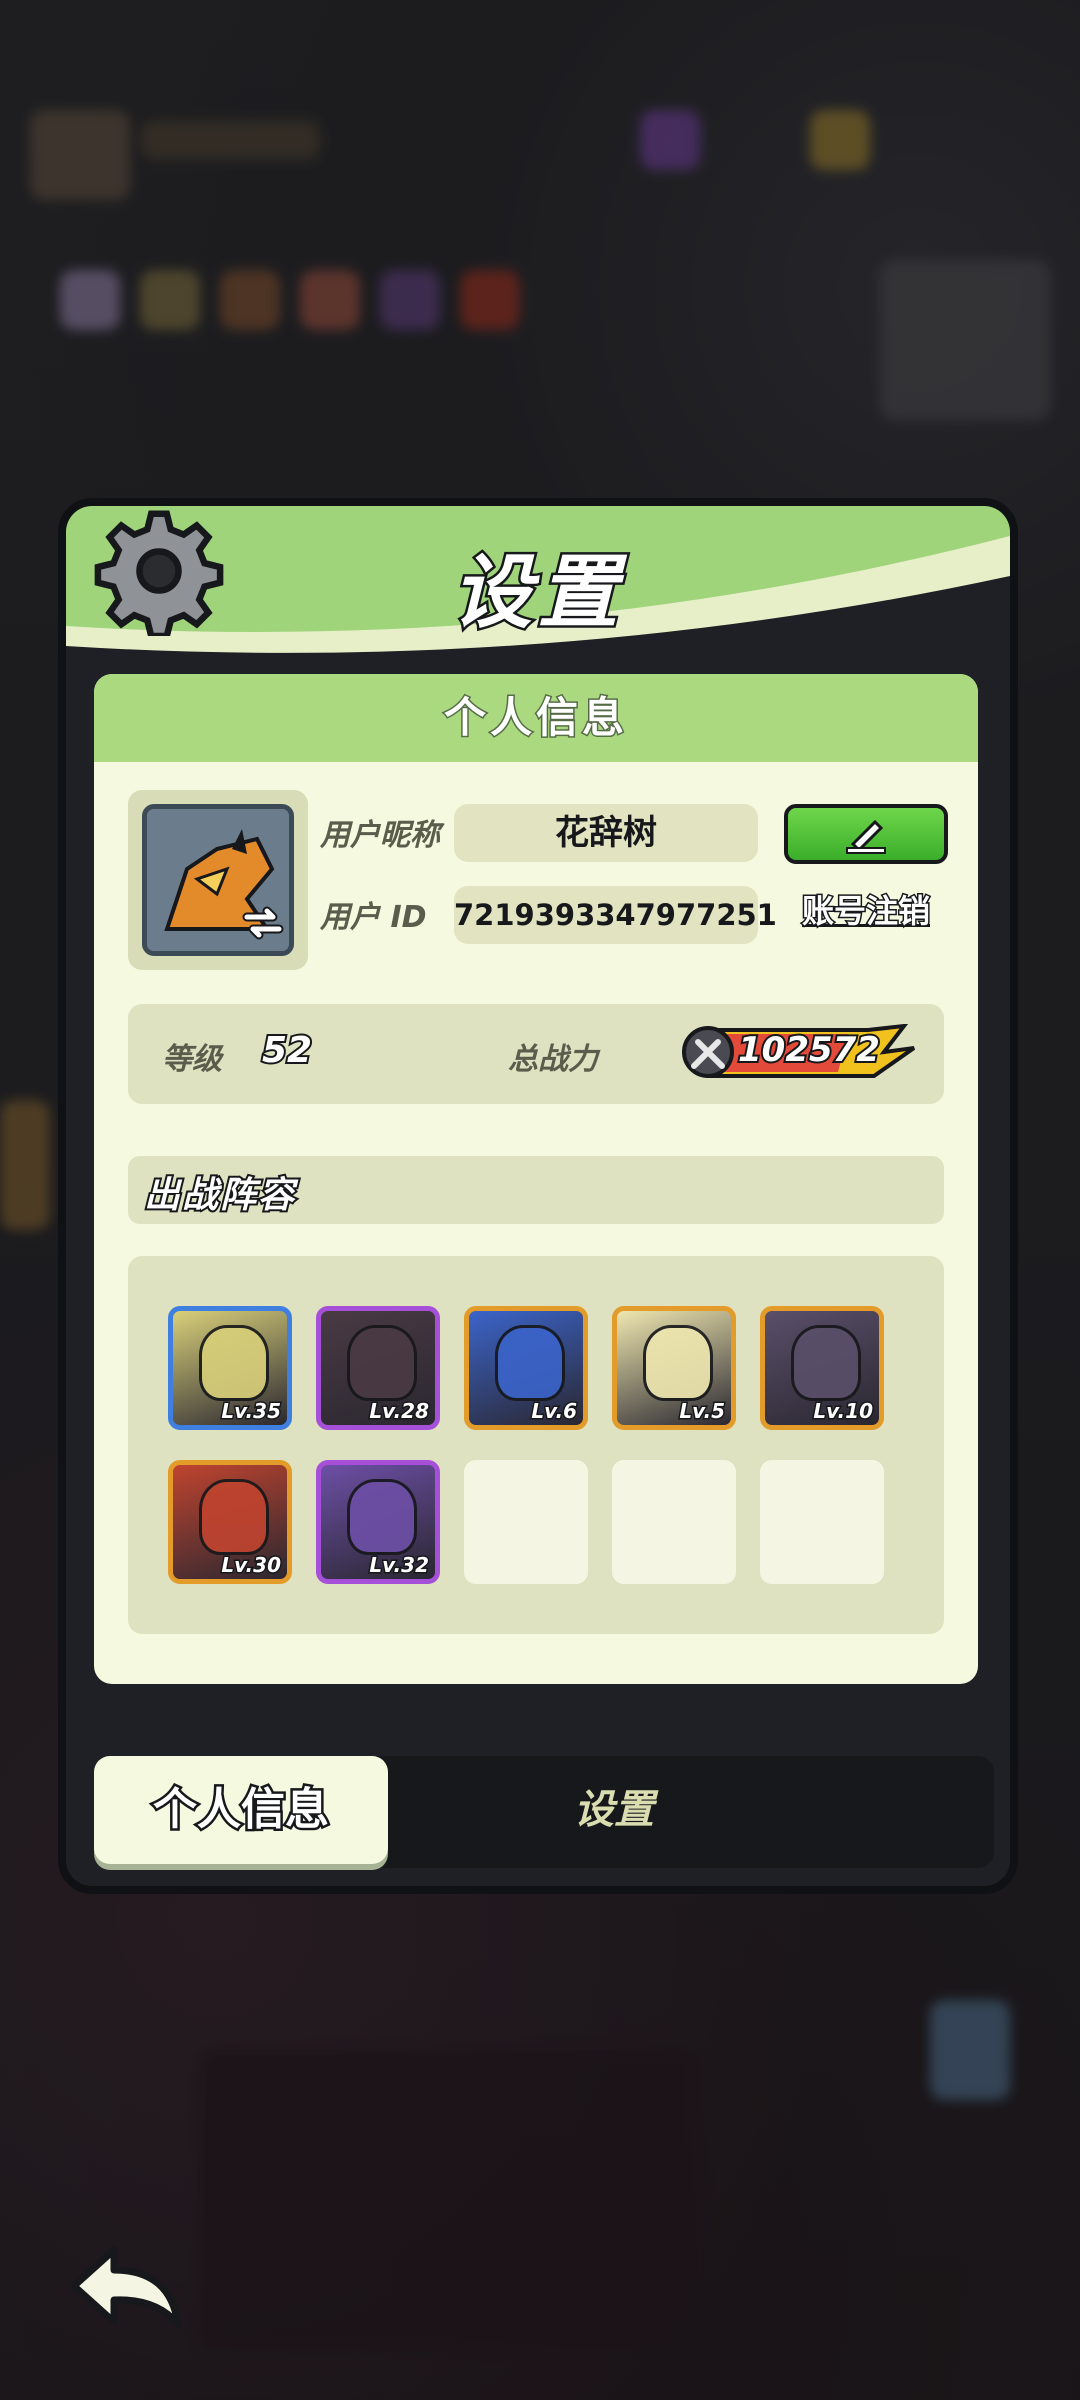 This screenshot has height=2400, width=1080. I want to click on power-badge: 102572, so click(798, 1052).